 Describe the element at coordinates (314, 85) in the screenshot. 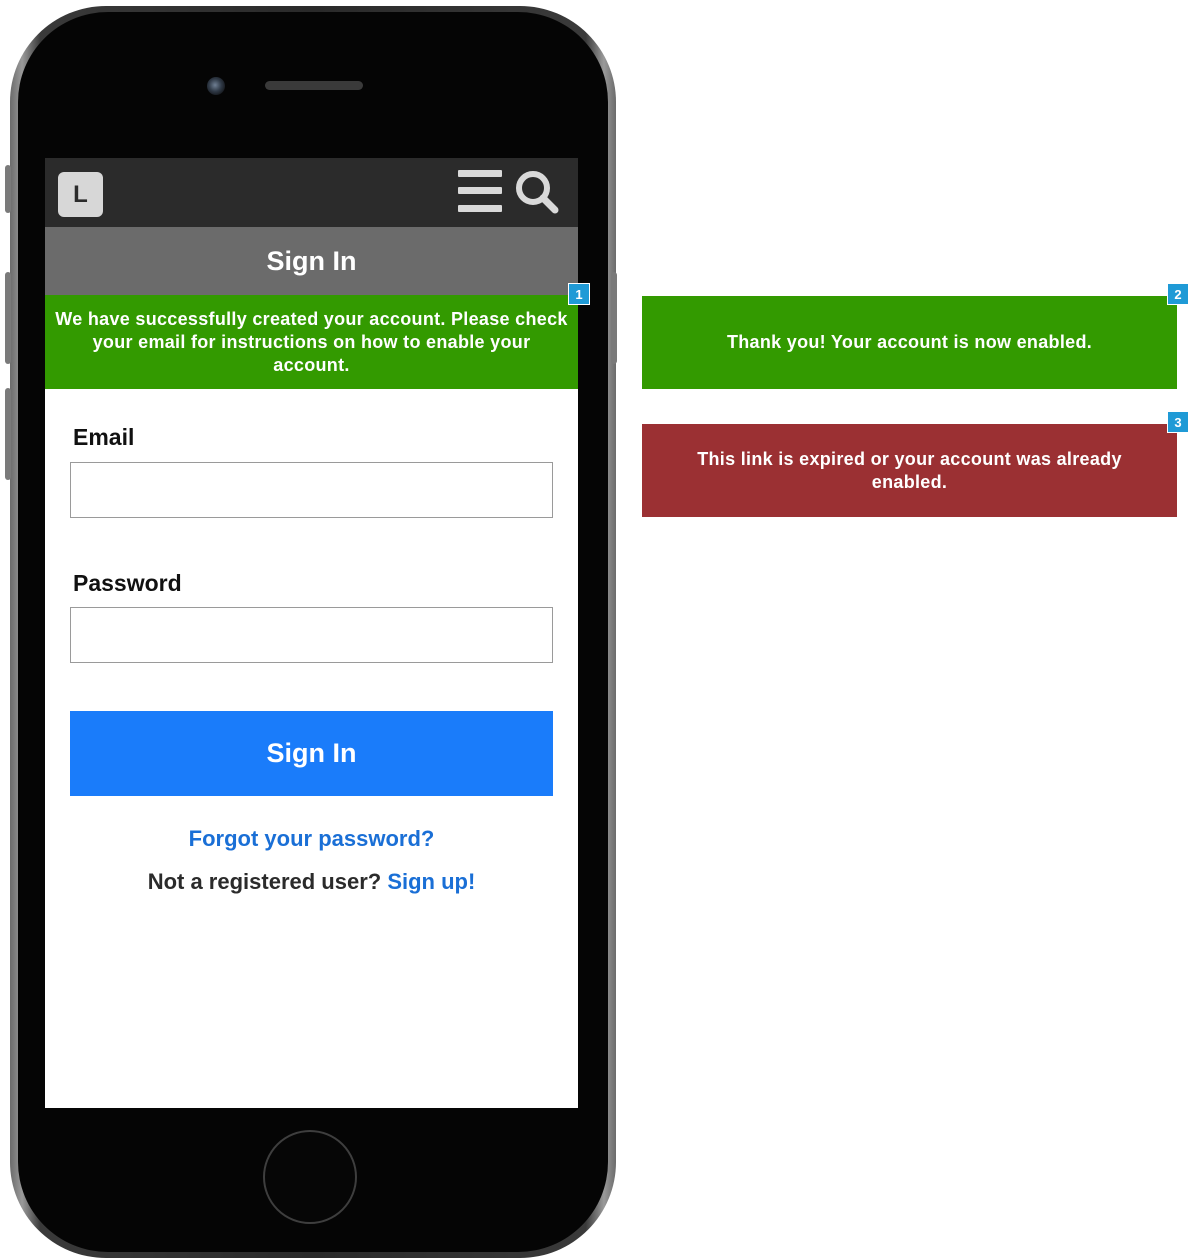

I see `phone-speaker` at that location.